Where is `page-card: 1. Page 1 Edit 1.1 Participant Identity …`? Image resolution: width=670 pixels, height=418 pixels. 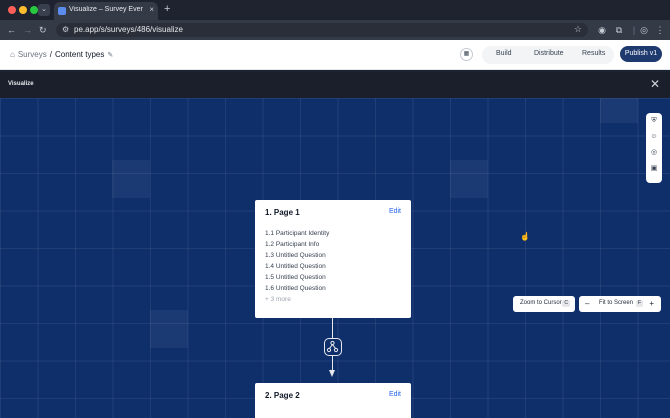 page-card: 1. Page 1 Edit 1.1 Participant Identity … is located at coordinates (333, 259).